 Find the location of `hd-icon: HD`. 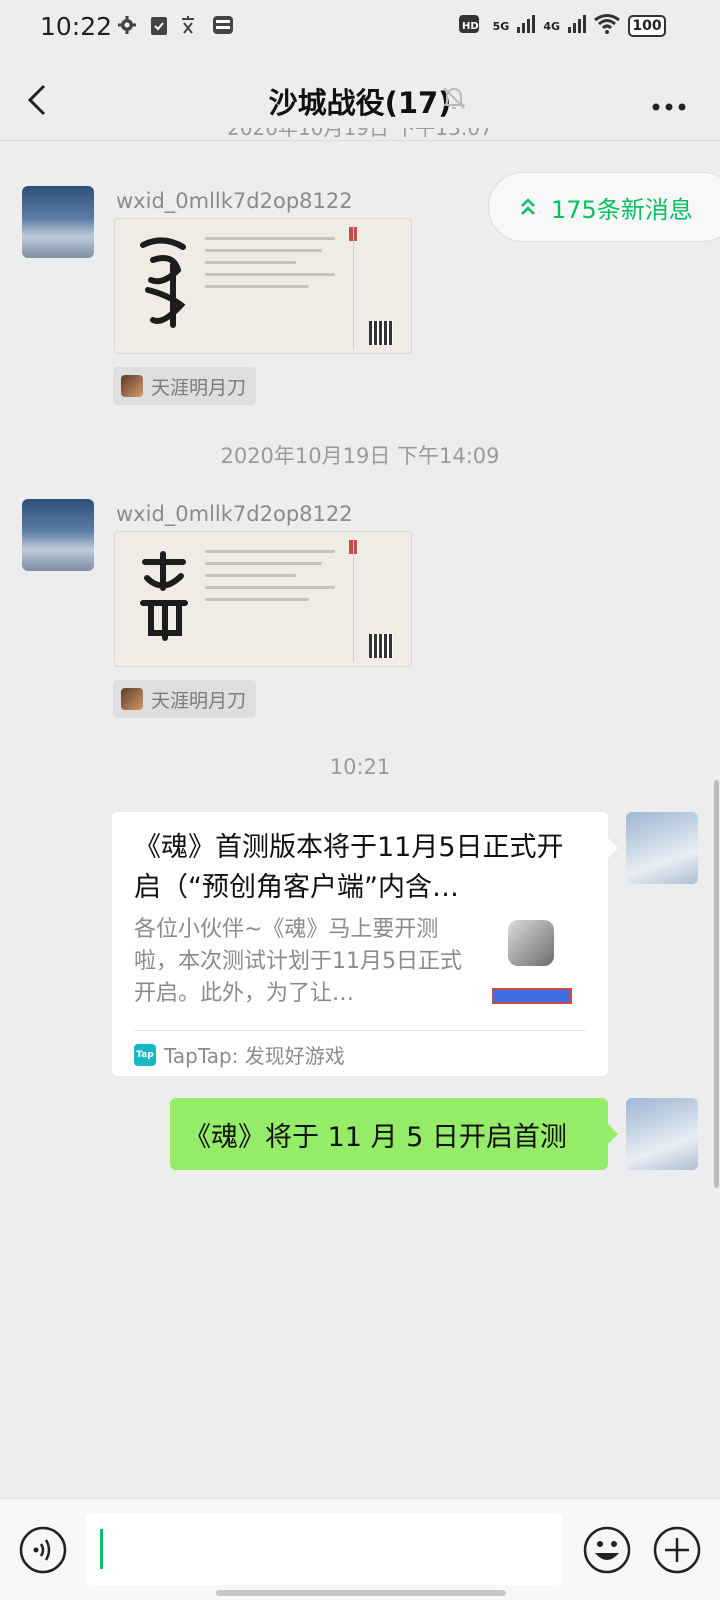

hd-icon: HD is located at coordinates (471, 26).